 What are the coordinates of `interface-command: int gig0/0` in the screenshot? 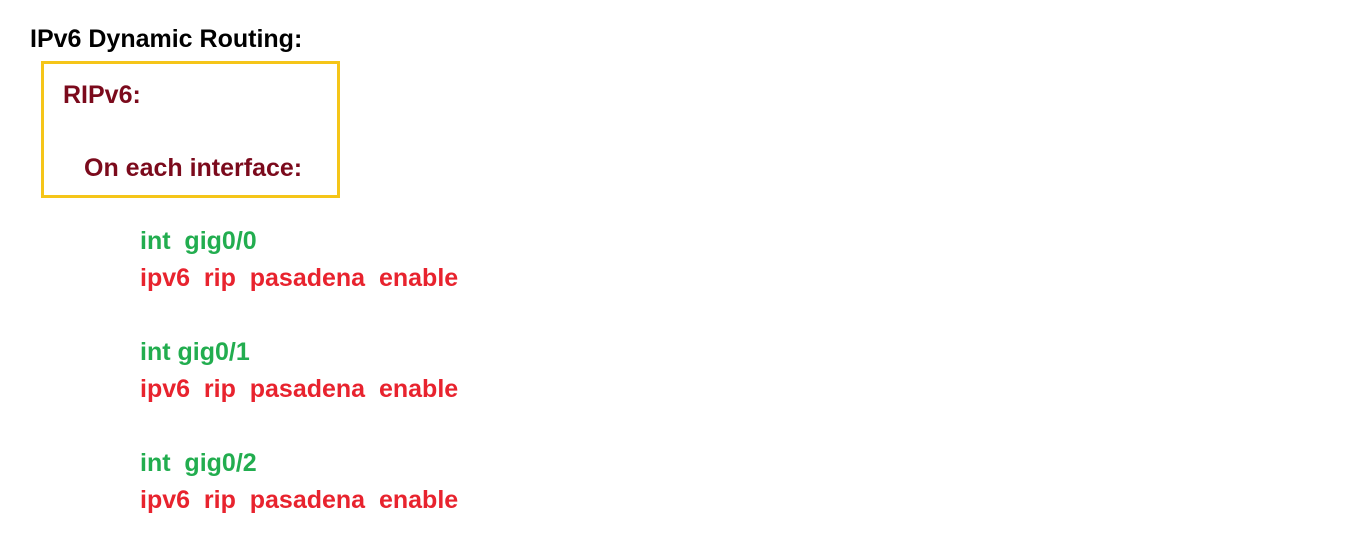 It's located at (198, 241).